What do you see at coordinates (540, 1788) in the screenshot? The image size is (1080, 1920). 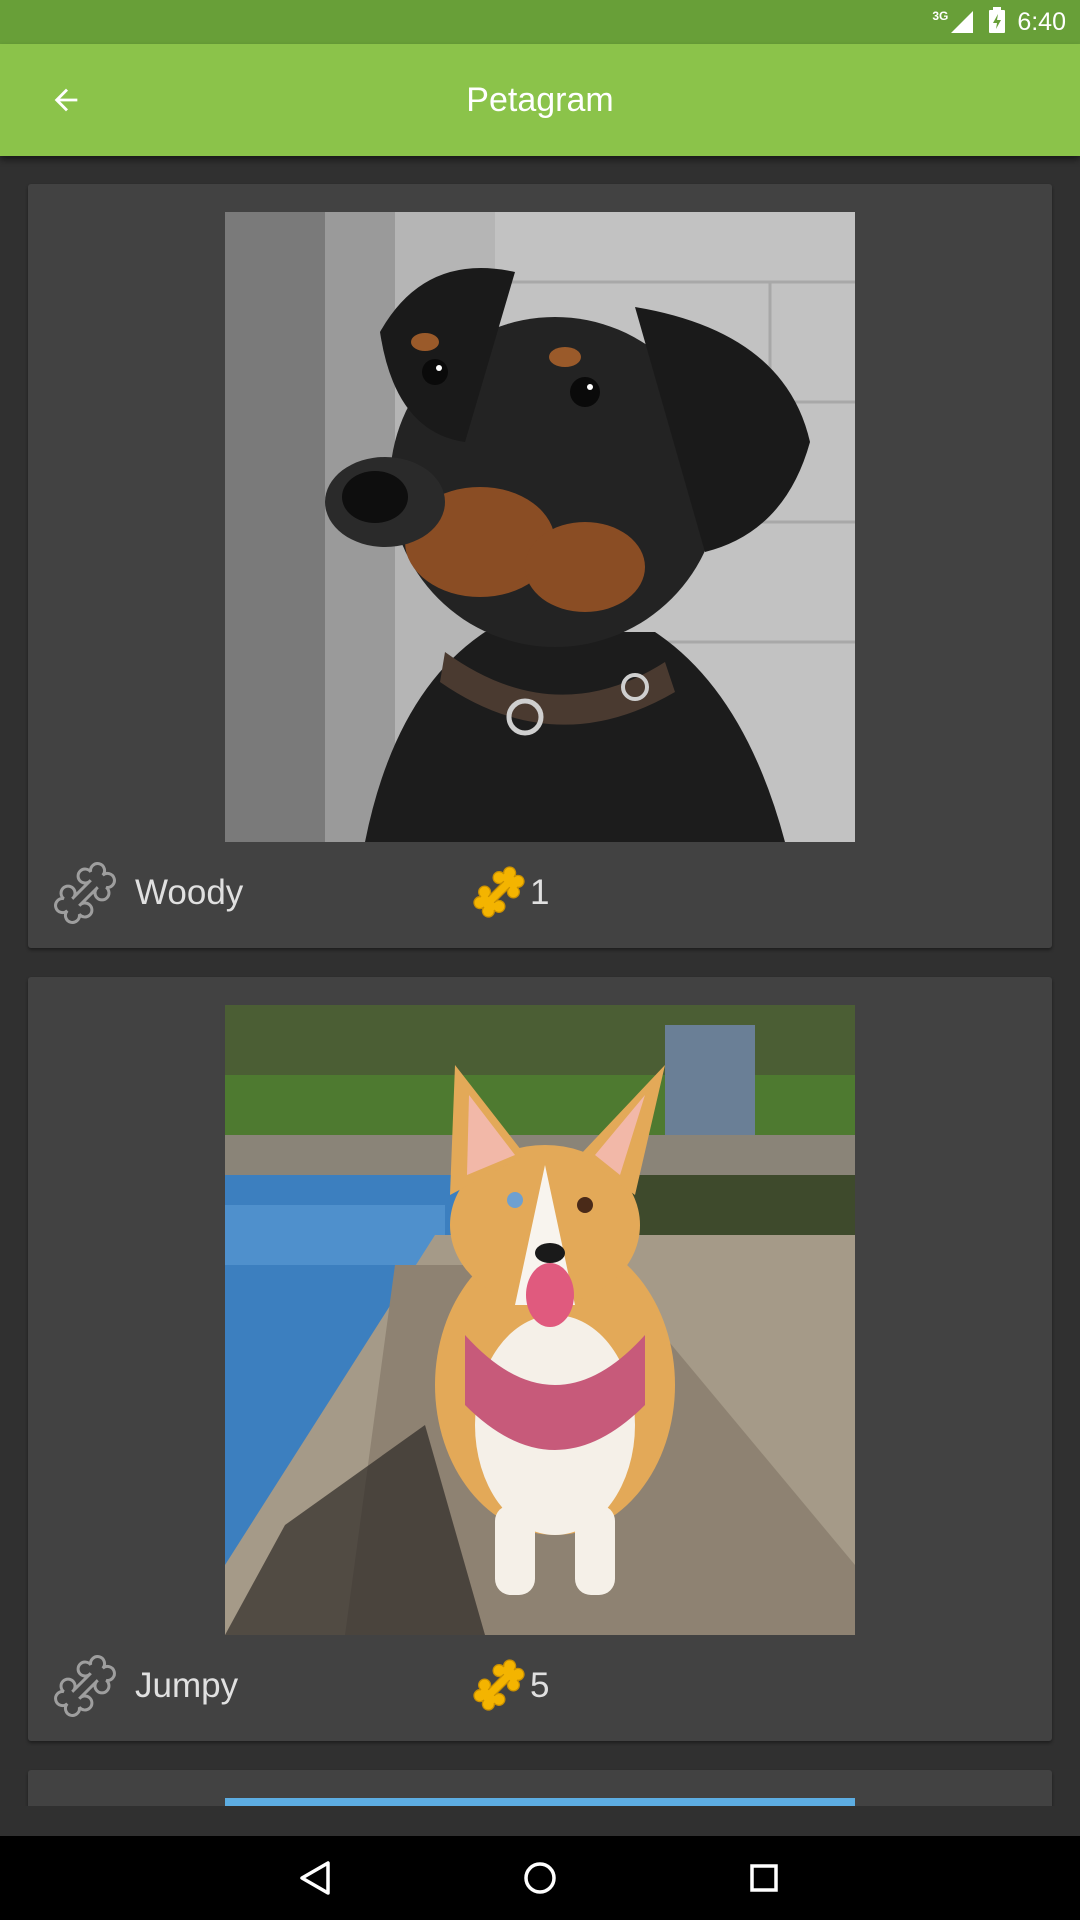 I see `pet-card` at bounding box center [540, 1788].